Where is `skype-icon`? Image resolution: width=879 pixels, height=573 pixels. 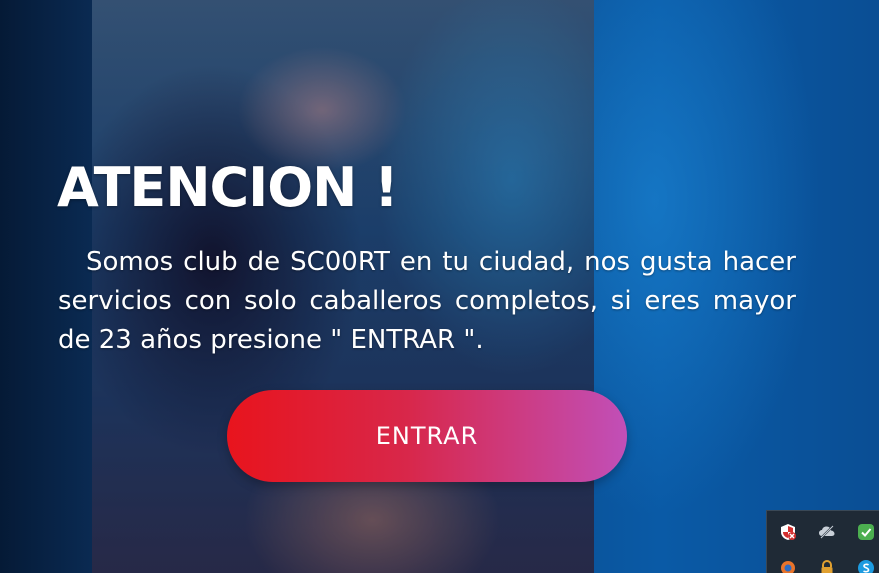
skype-icon is located at coordinates (866, 566).